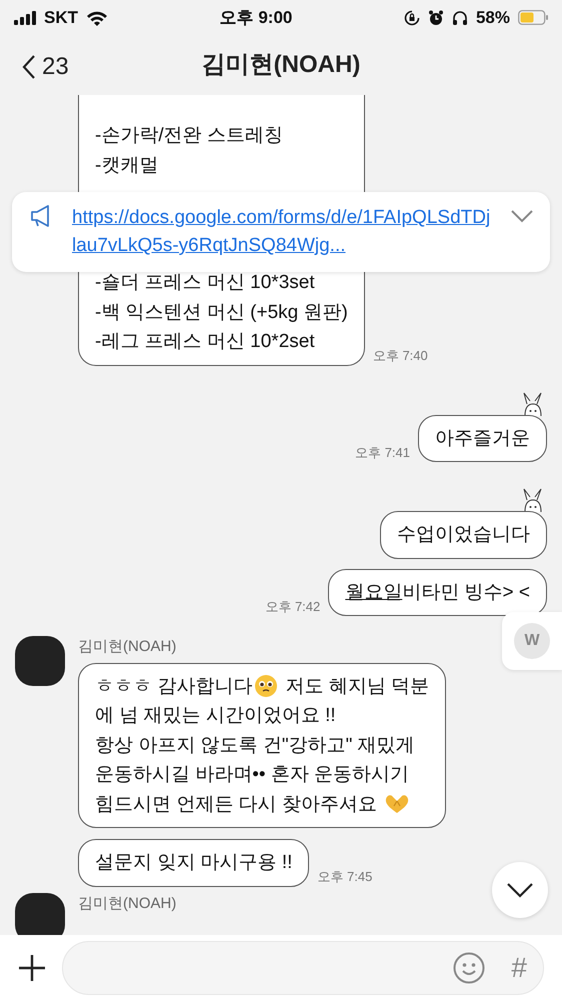  Describe the element at coordinates (193, 863) in the screenshot. I see `message-text: 설문지 잊지 마시구용 !!` at that location.